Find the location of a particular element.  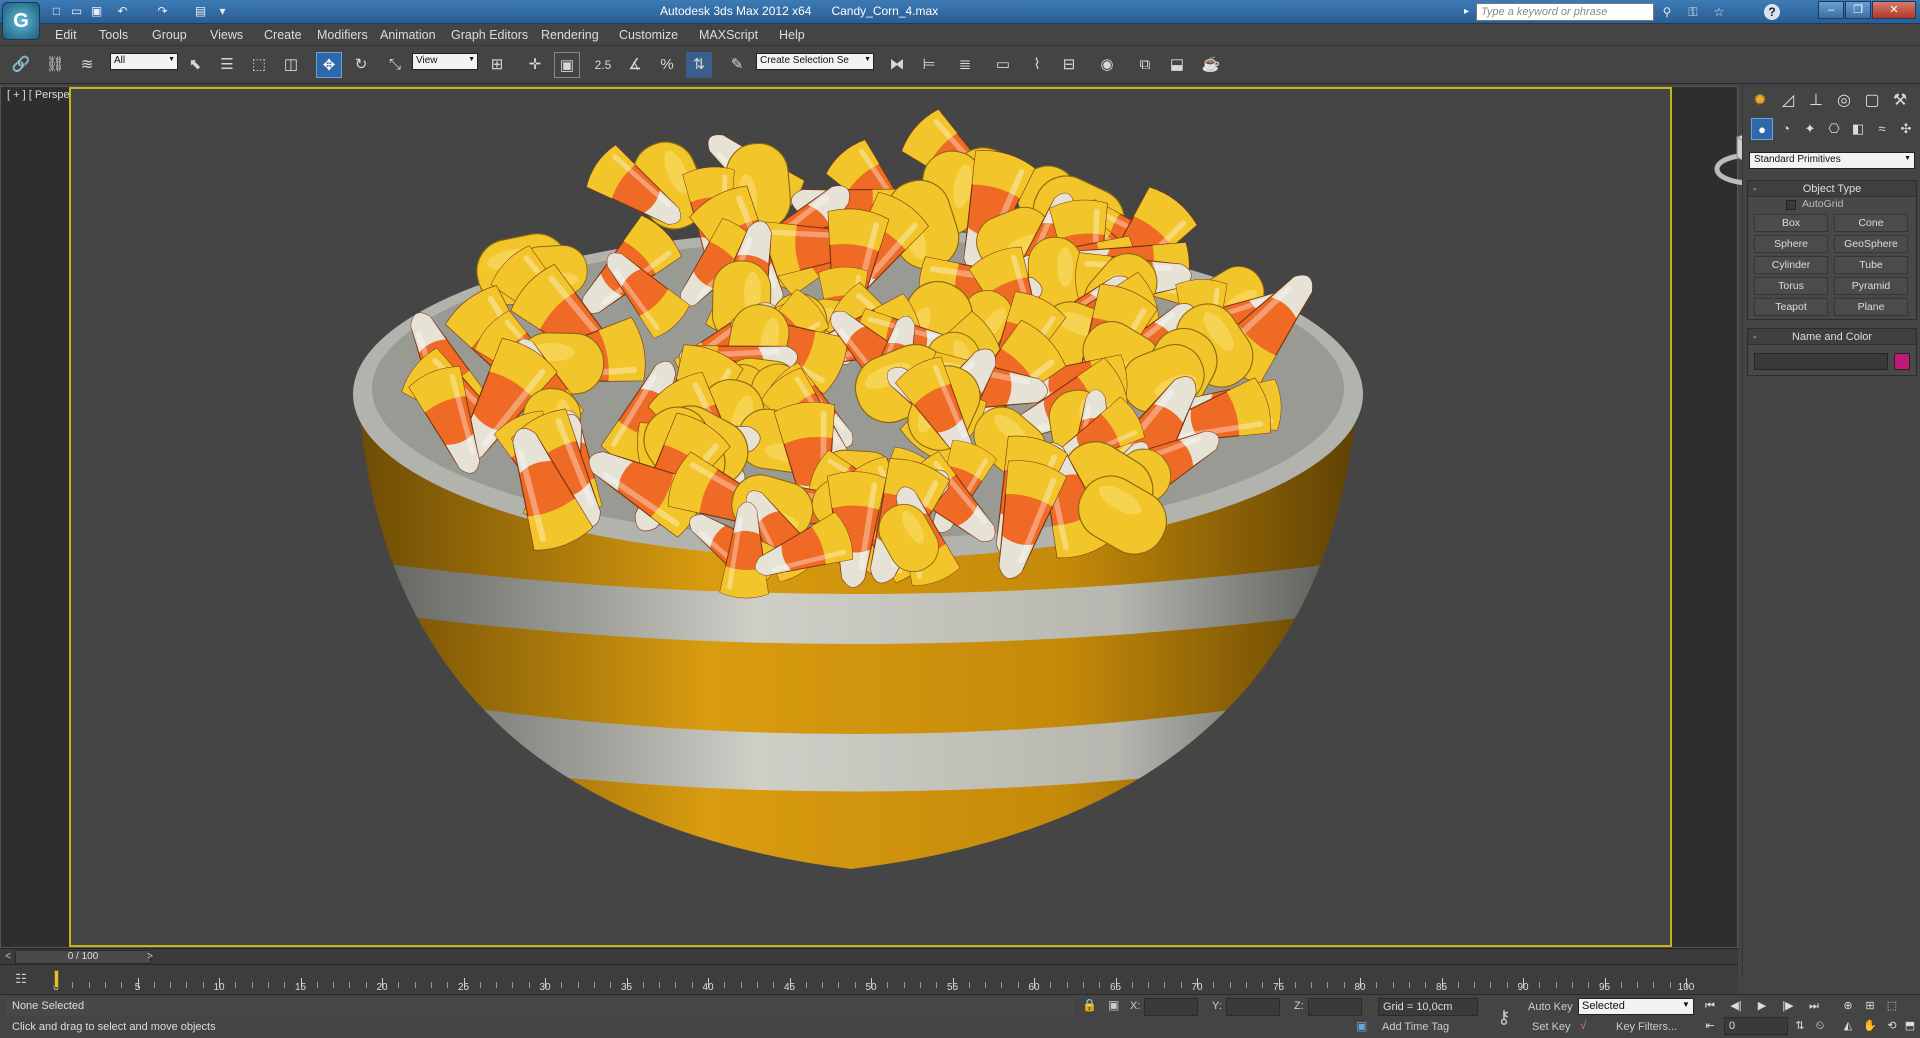

time-slider-prev-icon: < is located at coordinates (8, 957).